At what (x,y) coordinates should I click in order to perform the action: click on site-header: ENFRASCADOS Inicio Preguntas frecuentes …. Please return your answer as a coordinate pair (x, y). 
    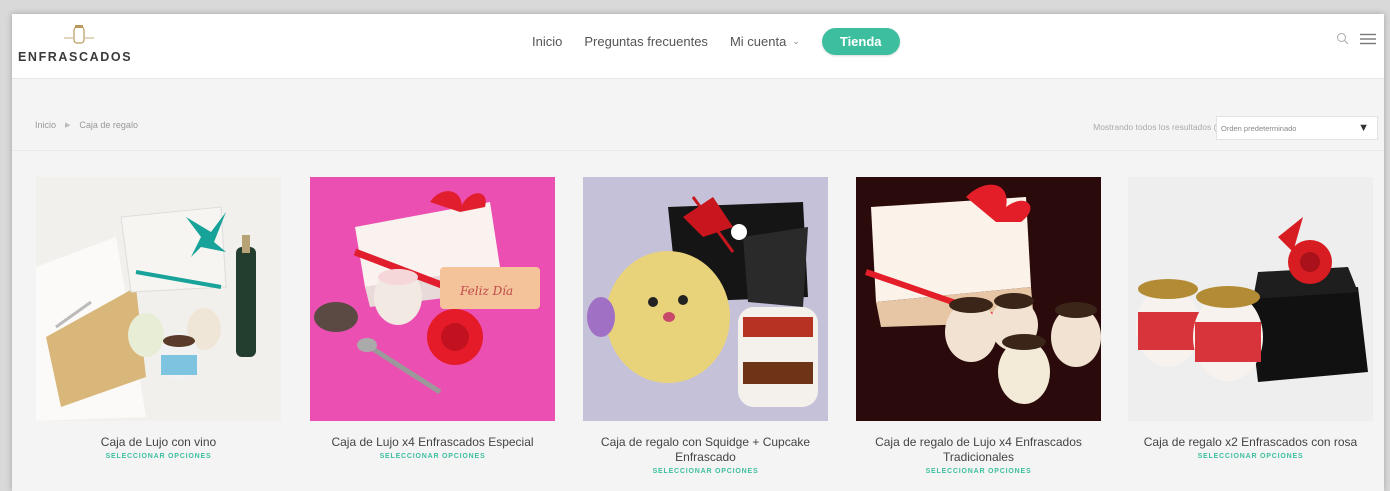
    Looking at the image, I should click on (698, 46).